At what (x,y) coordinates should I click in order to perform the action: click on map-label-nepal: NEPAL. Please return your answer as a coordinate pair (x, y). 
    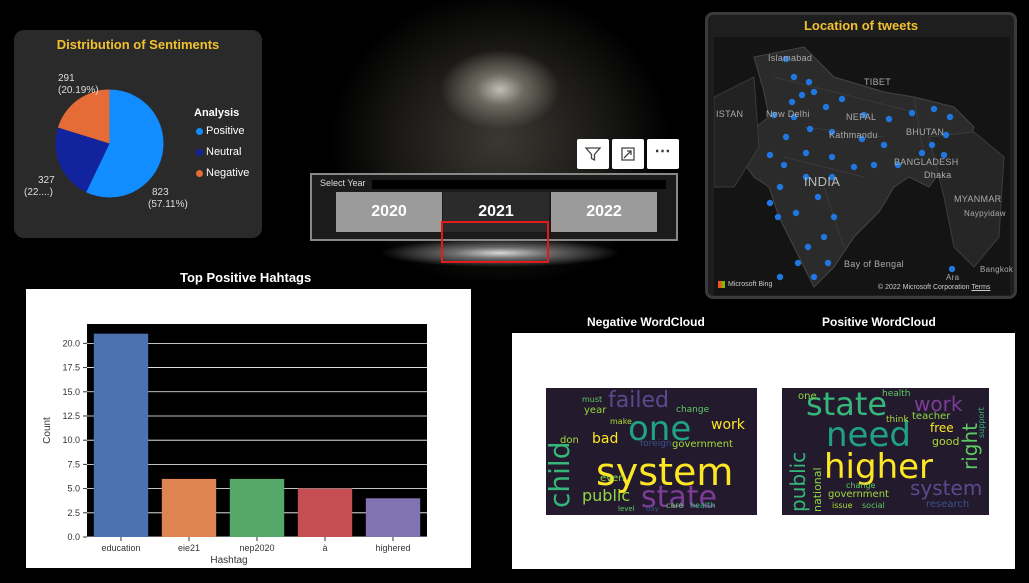
    Looking at the image, I should click on (861, 117).